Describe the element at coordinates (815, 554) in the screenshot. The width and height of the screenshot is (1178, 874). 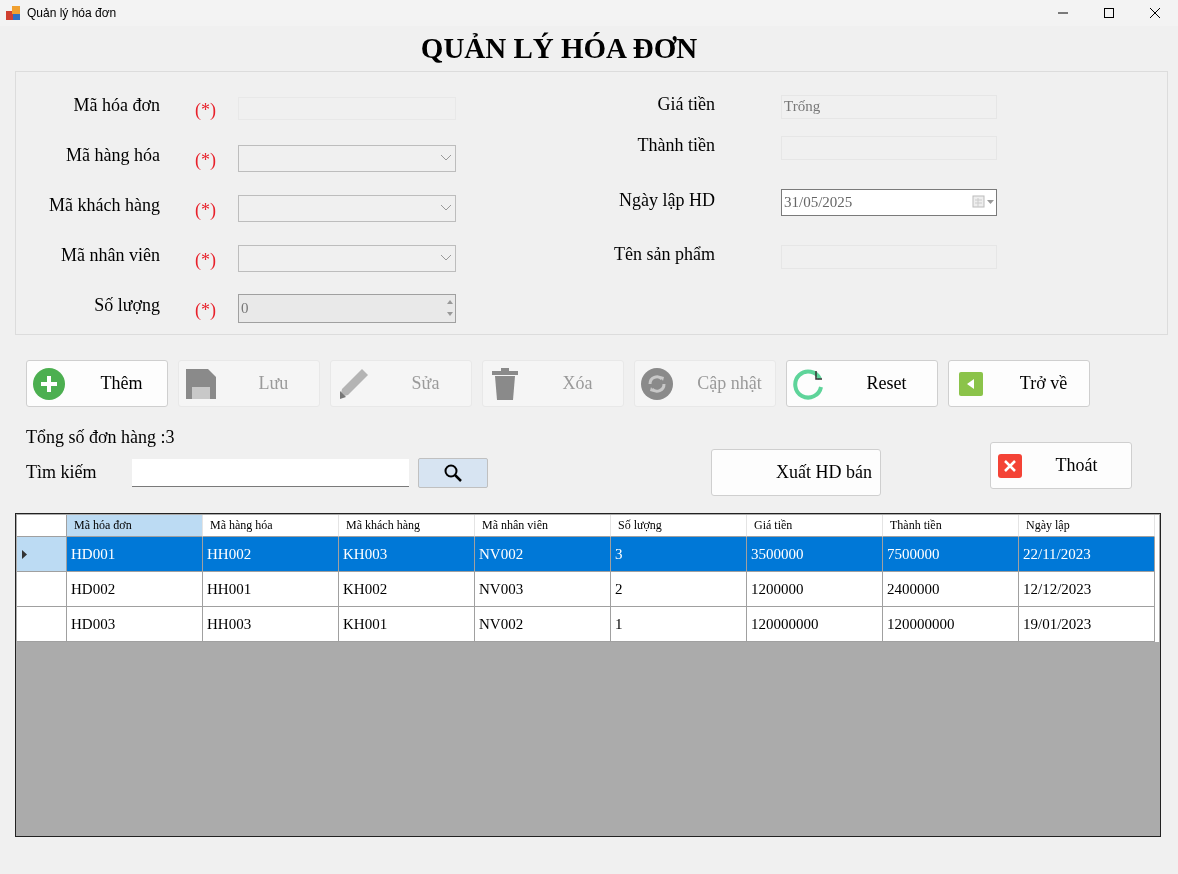
I see `table-cell: 3500000` at that location.